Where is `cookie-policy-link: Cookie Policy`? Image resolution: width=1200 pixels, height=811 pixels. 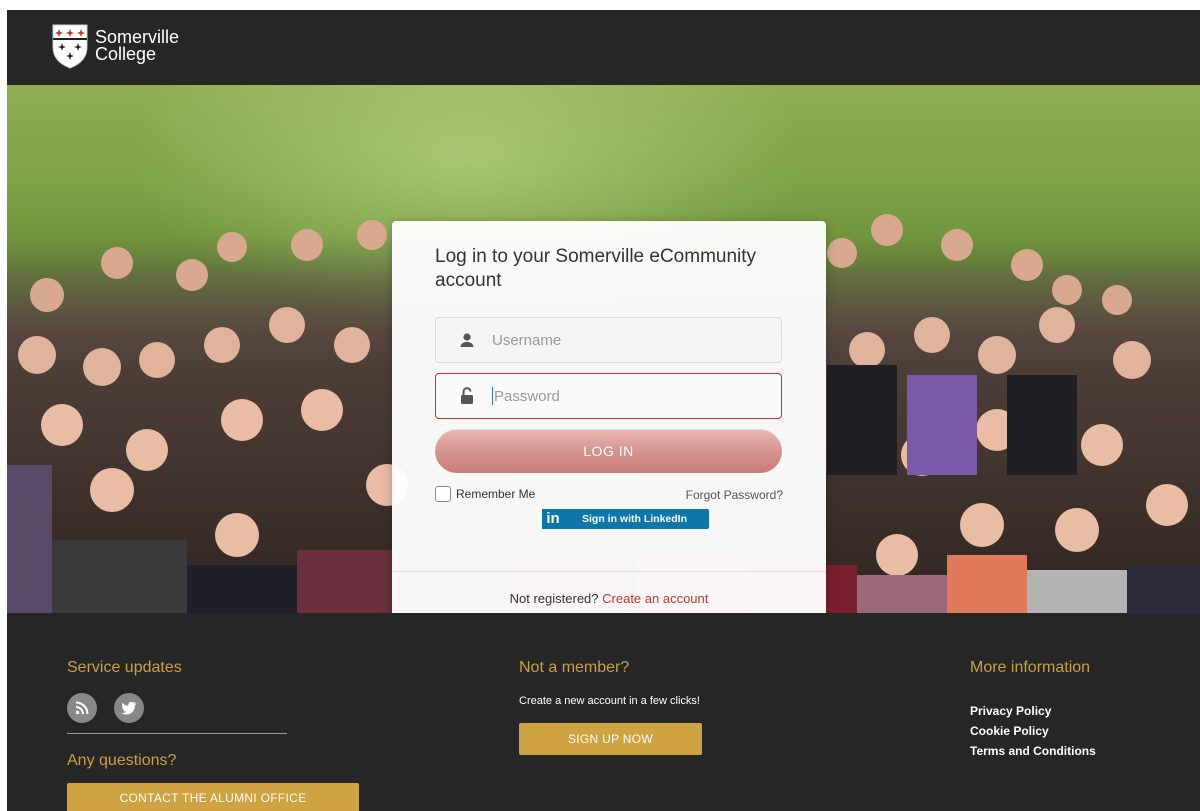
cookie-policy-link: Cookie Policy is located at coordinates (1033, 731).